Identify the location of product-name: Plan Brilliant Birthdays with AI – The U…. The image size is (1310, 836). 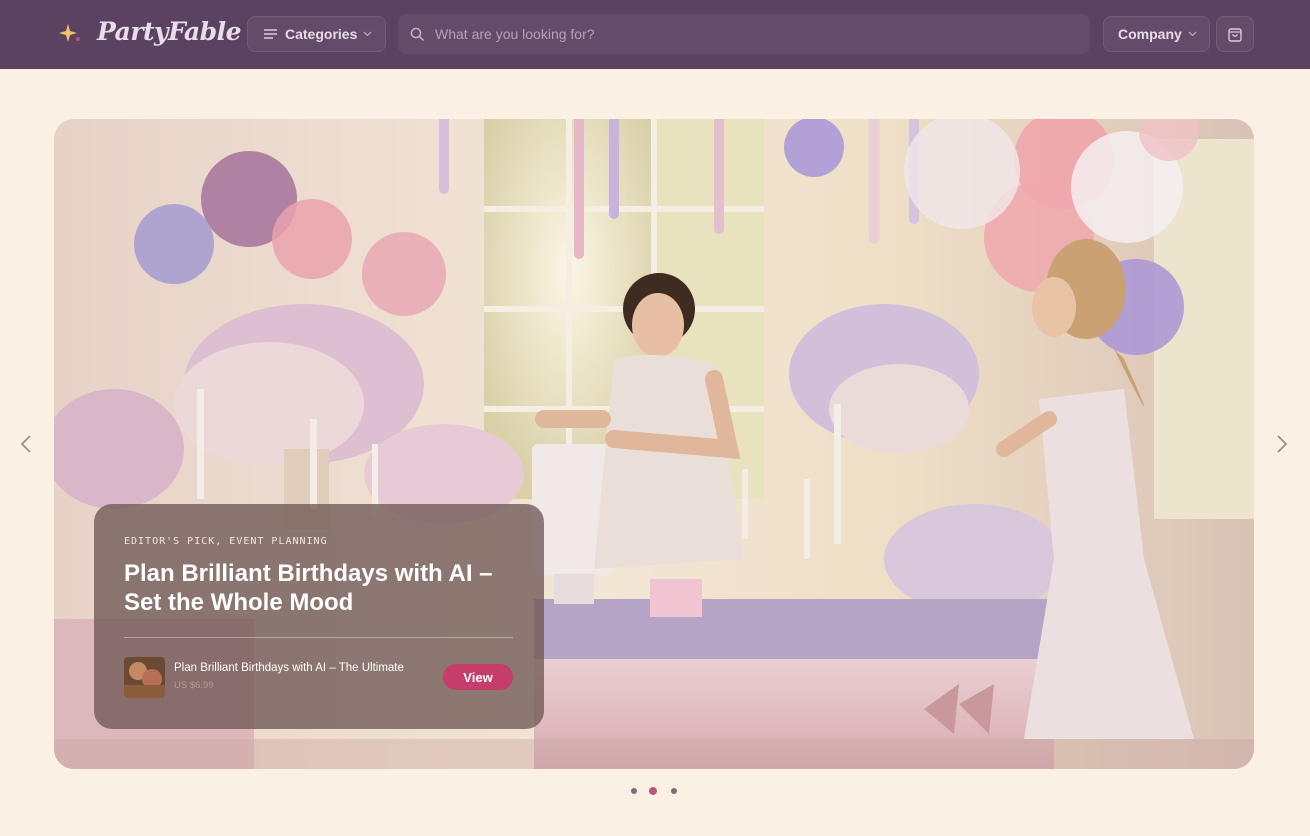
(289, 668).